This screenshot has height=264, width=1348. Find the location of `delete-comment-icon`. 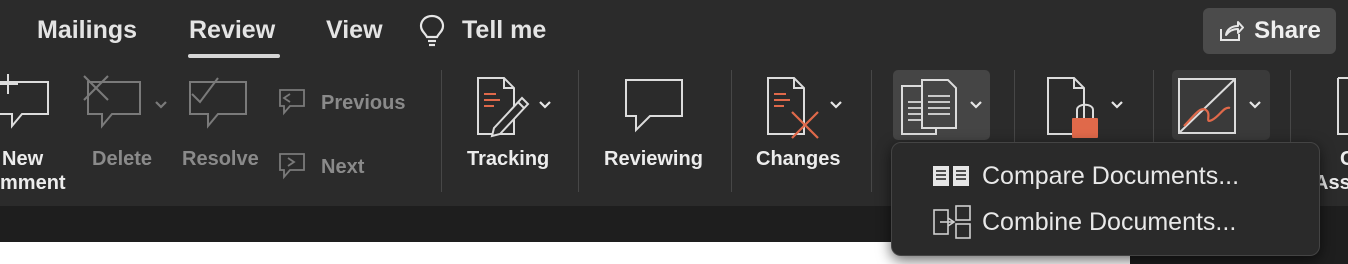

delete-comment-icon is located at coordinates (114, 103).